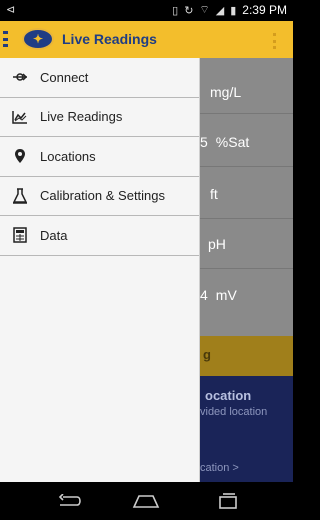 This screenshot has width=320, height=520. What do you see at coordinates (204, 142) in the screenshot?
I see `reading-value: 5` at bounding box center [204, 142].